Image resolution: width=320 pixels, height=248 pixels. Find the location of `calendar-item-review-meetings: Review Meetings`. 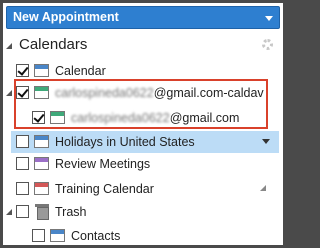

calendar-item-review-meetings: Review Meetings is located at coordinates (143, 164).